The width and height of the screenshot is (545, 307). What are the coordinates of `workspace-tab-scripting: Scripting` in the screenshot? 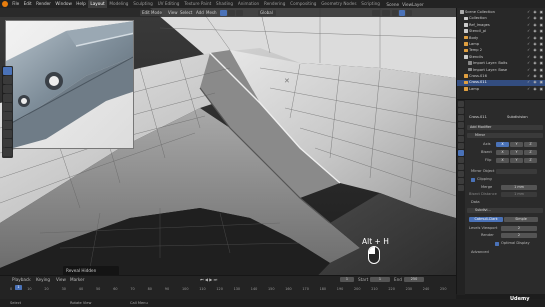 It's located at (370, 4).